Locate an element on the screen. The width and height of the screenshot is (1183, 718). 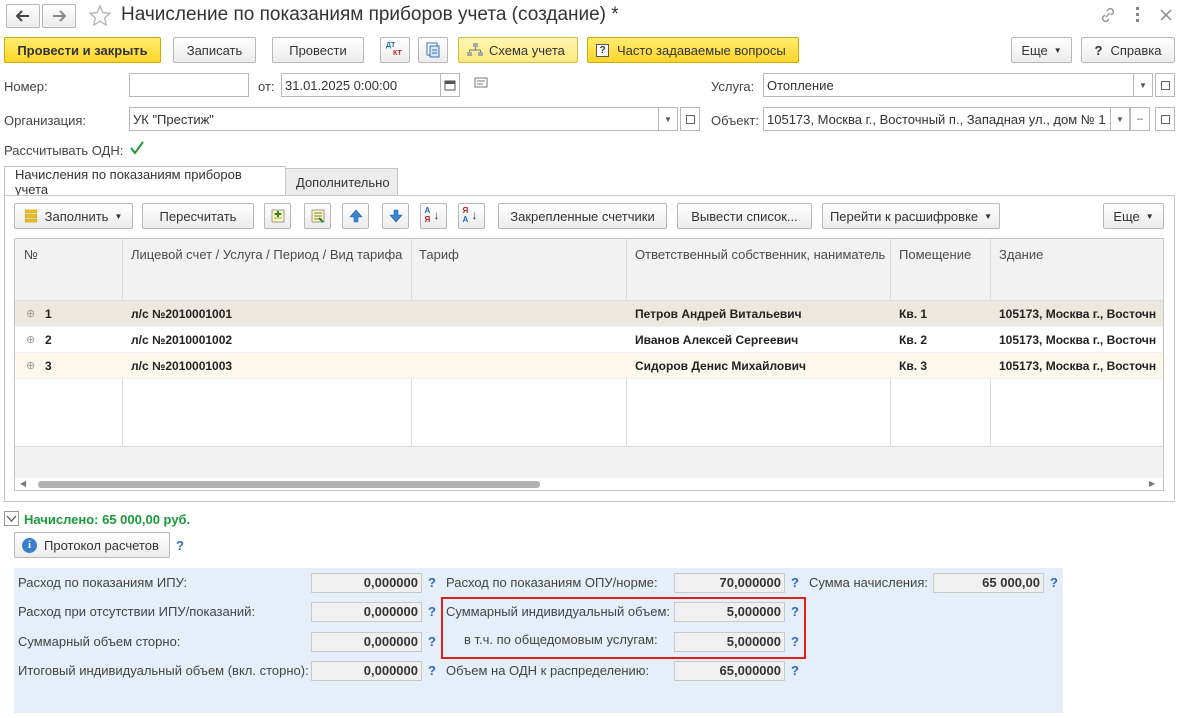
service-field: Отопление is located at coordinates (948, 85).